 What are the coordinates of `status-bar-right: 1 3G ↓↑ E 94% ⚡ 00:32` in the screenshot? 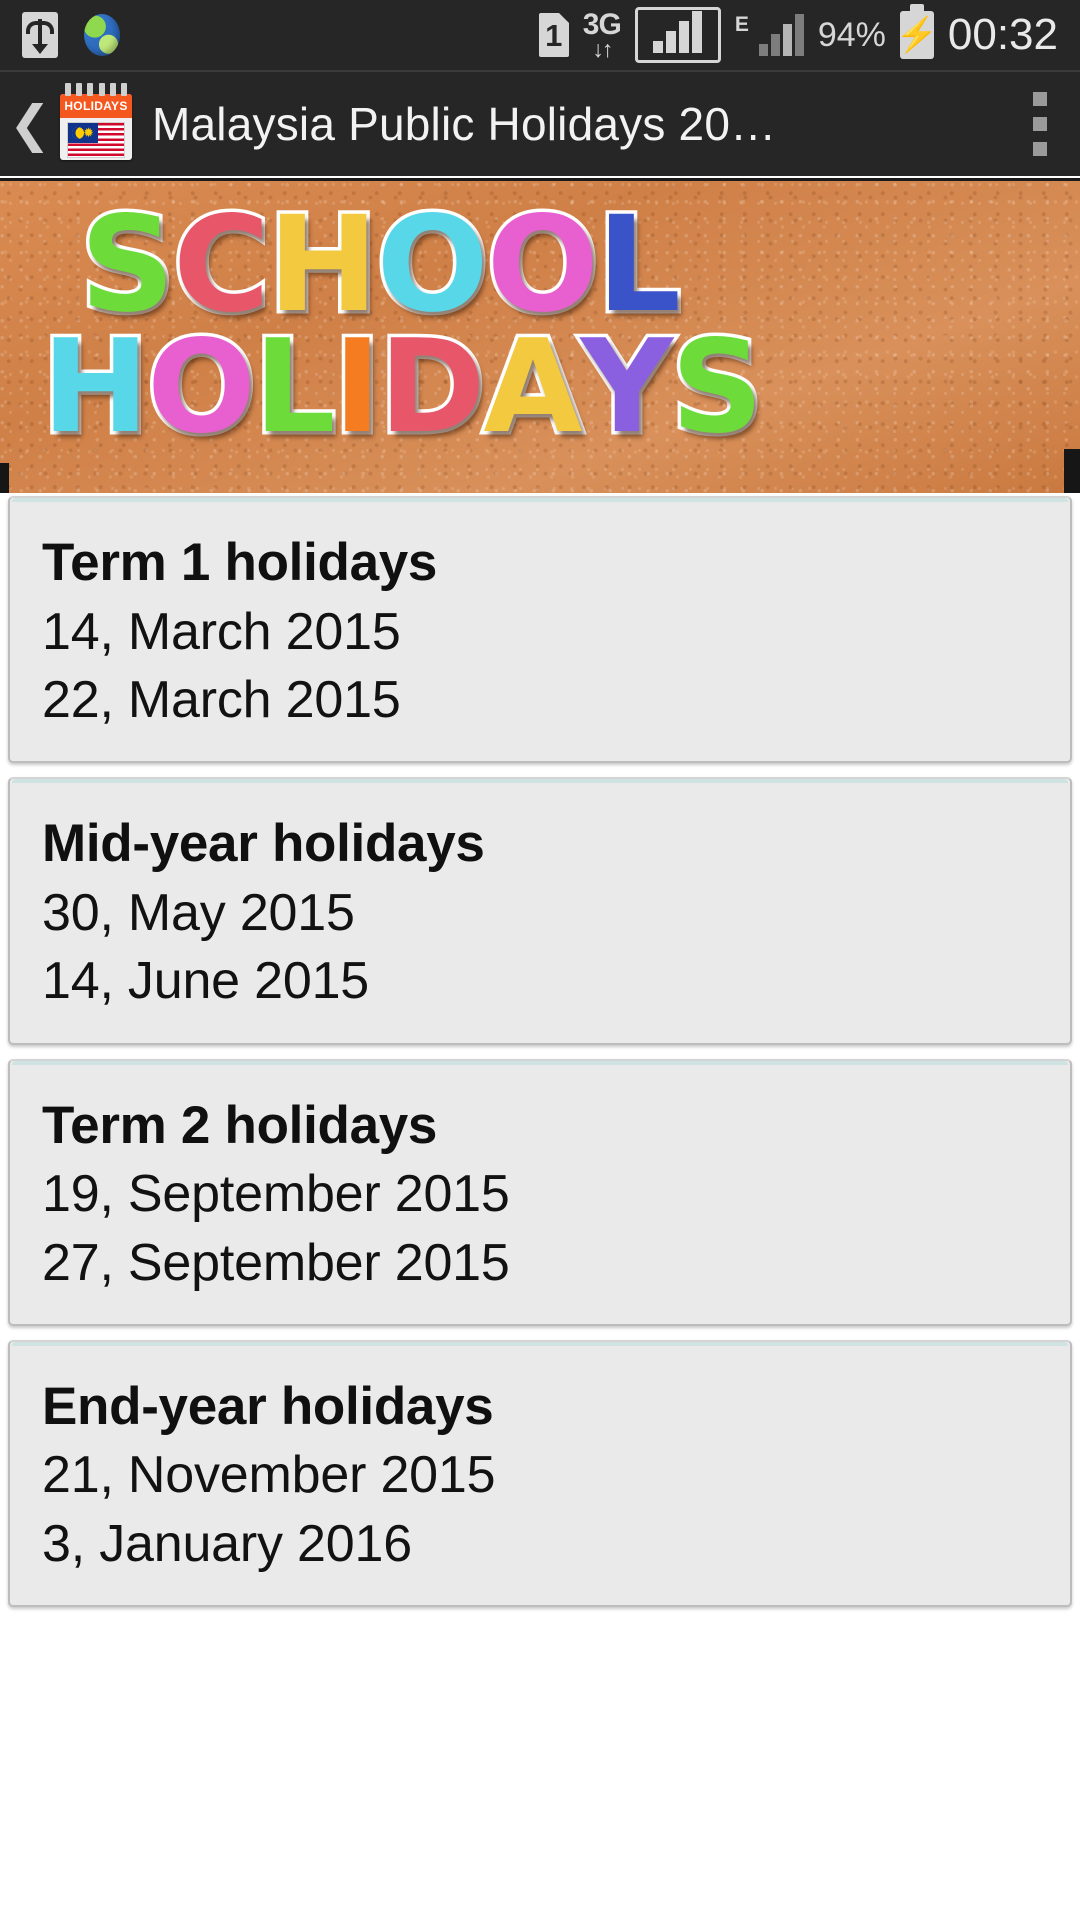 It's located at (798, 35).